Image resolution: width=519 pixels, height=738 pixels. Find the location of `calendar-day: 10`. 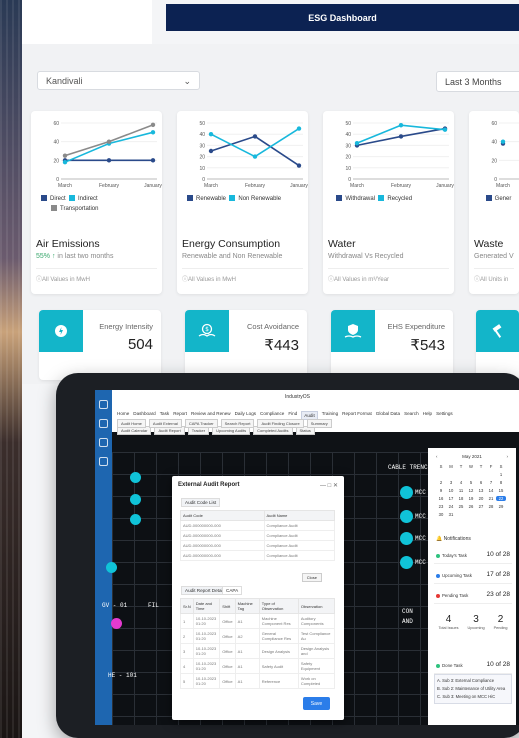

calendar-day: 10 is located at coordinates (451, 490).